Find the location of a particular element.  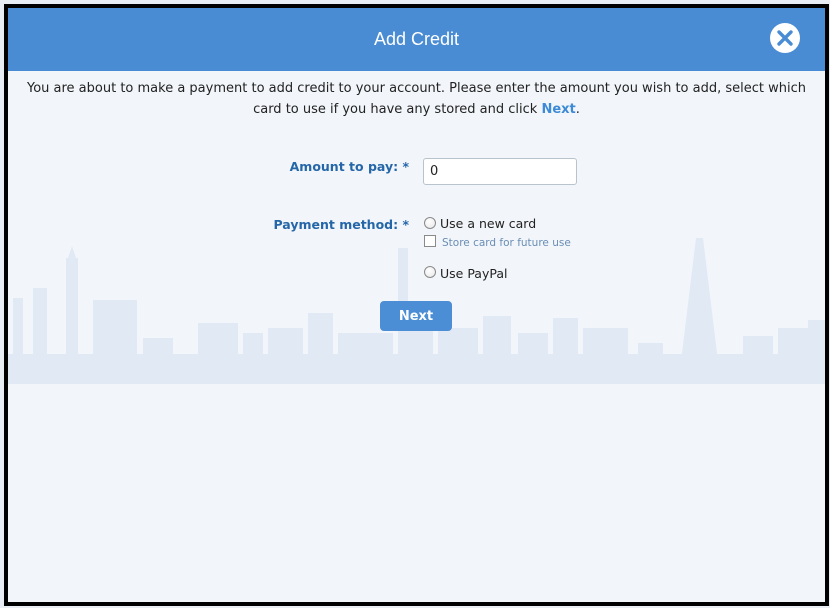

amount-label: Amount to pay: * is located at coordinates (349, 166).